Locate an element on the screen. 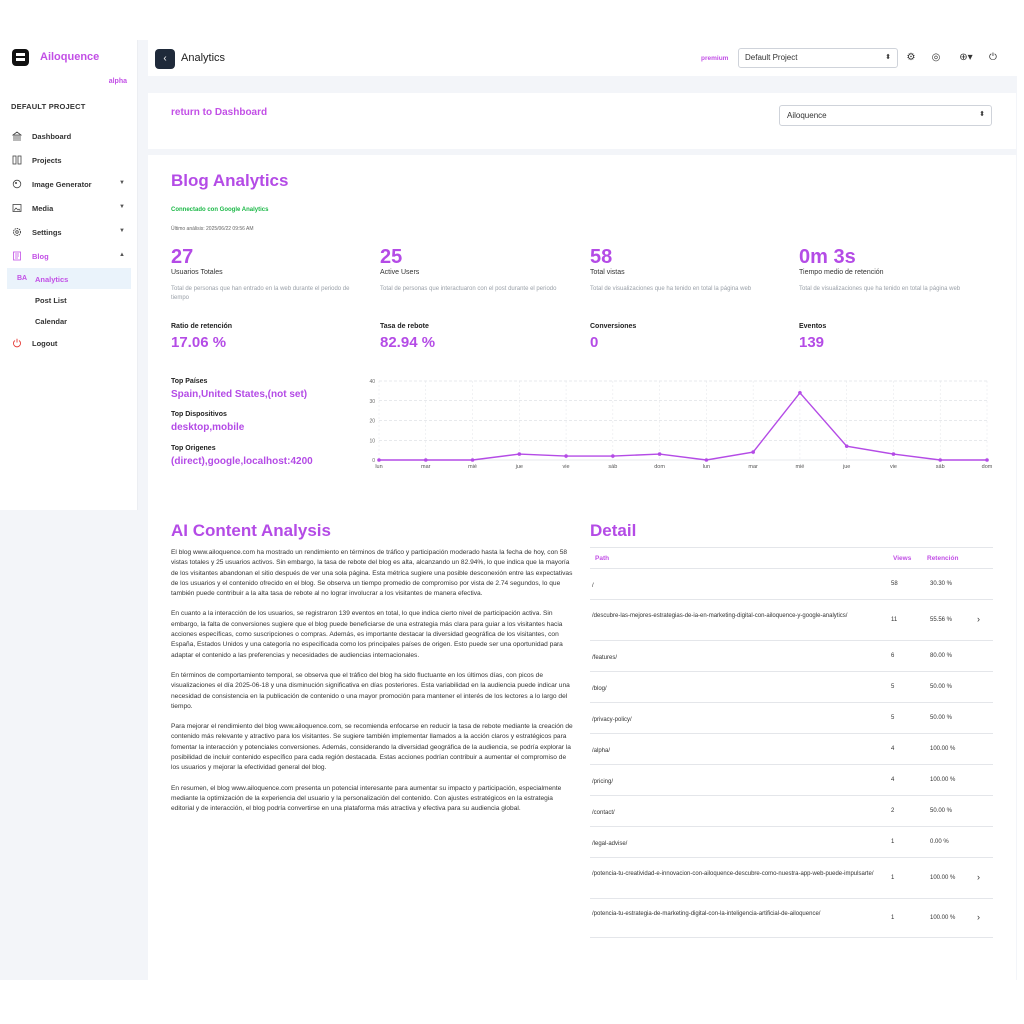  stat-value: 0m 3s is located at coordinates (827, 257).